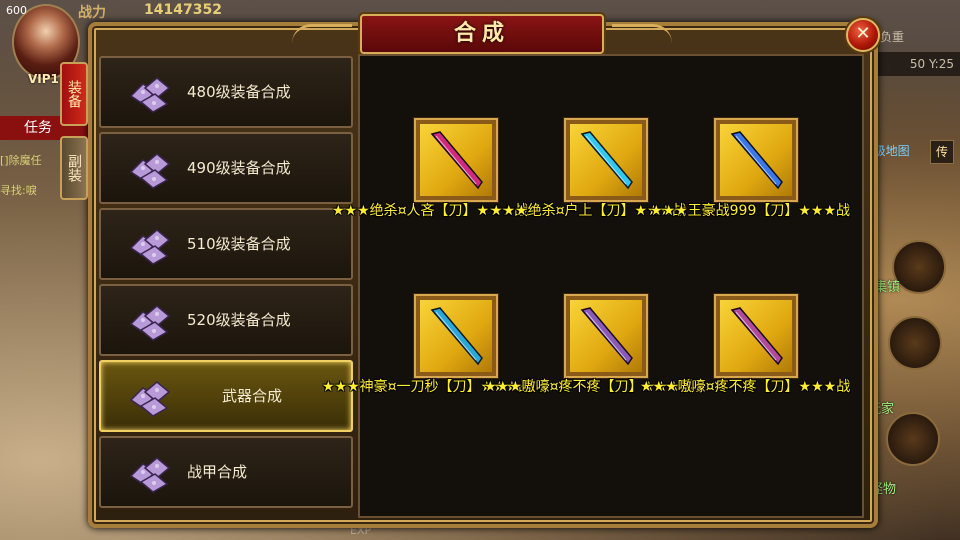 The height and width of the screenshot is (540, 960). I want to click on tab-sub-equipment-label: 副装, so click(74, 168).